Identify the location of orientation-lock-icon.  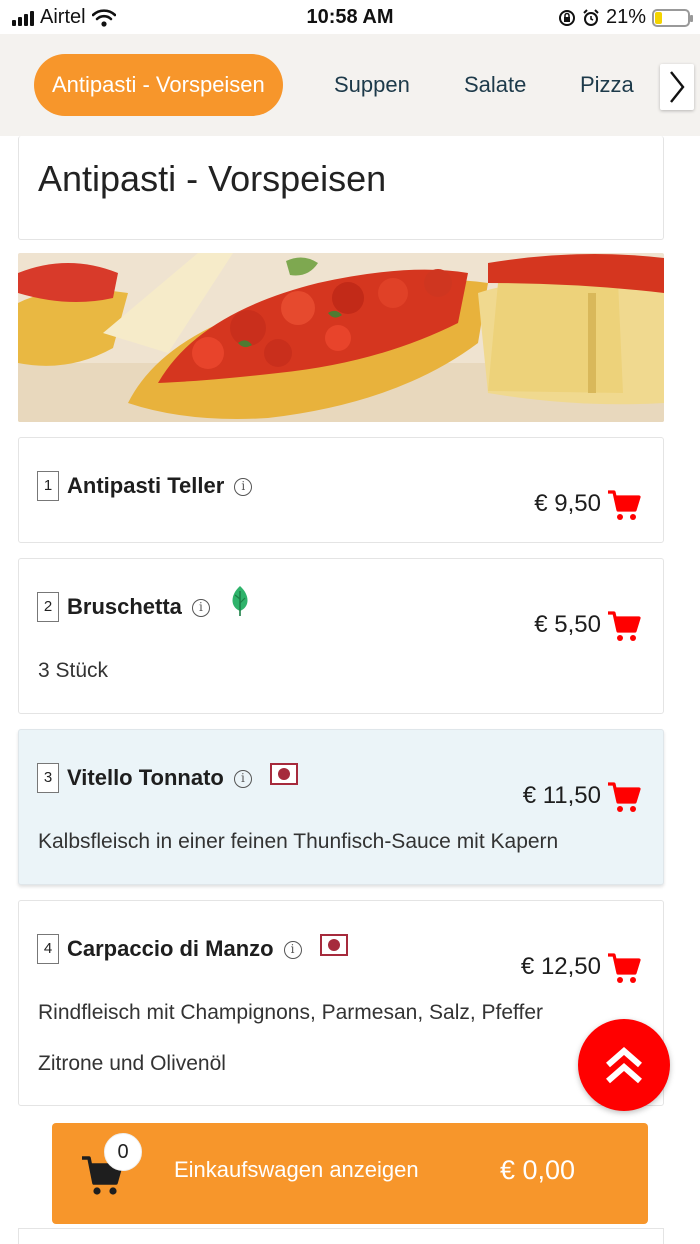
(566, 17).